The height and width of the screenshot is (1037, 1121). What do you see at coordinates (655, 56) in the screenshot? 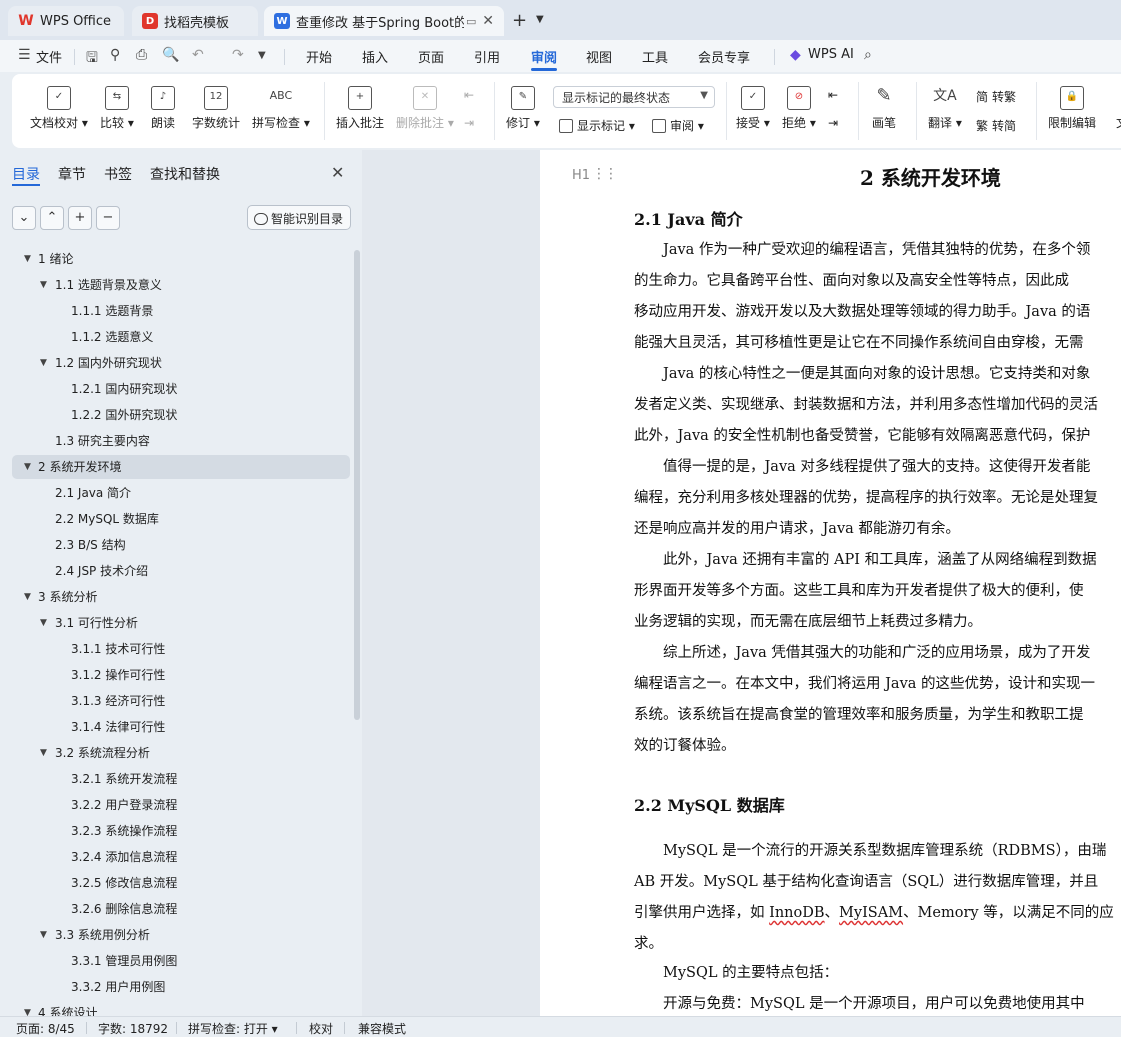
I see `menu-tools: 工具` at bounding box center [655, 56].